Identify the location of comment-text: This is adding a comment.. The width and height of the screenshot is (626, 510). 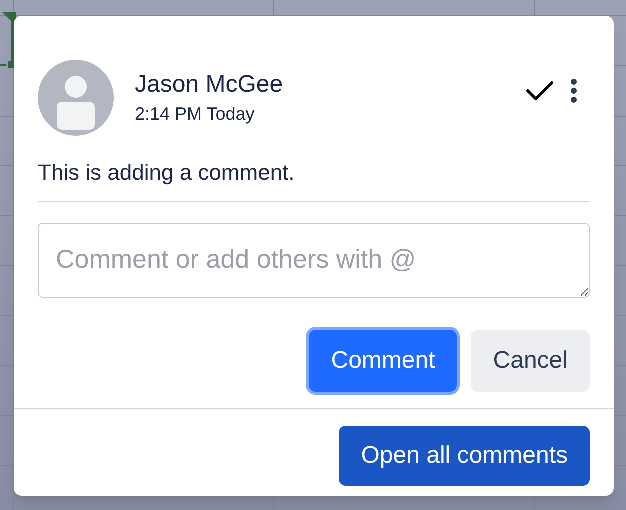
(167, 173).